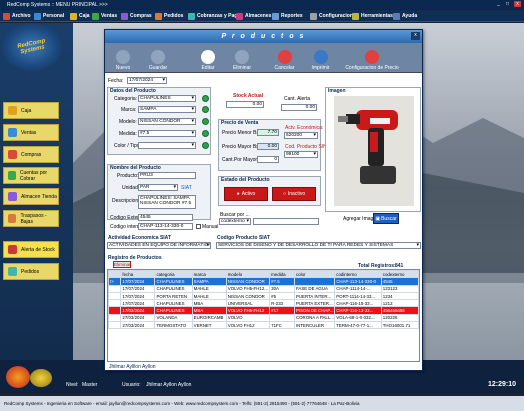  I want to click on marca-select: SAMPA, so click(167, 109).